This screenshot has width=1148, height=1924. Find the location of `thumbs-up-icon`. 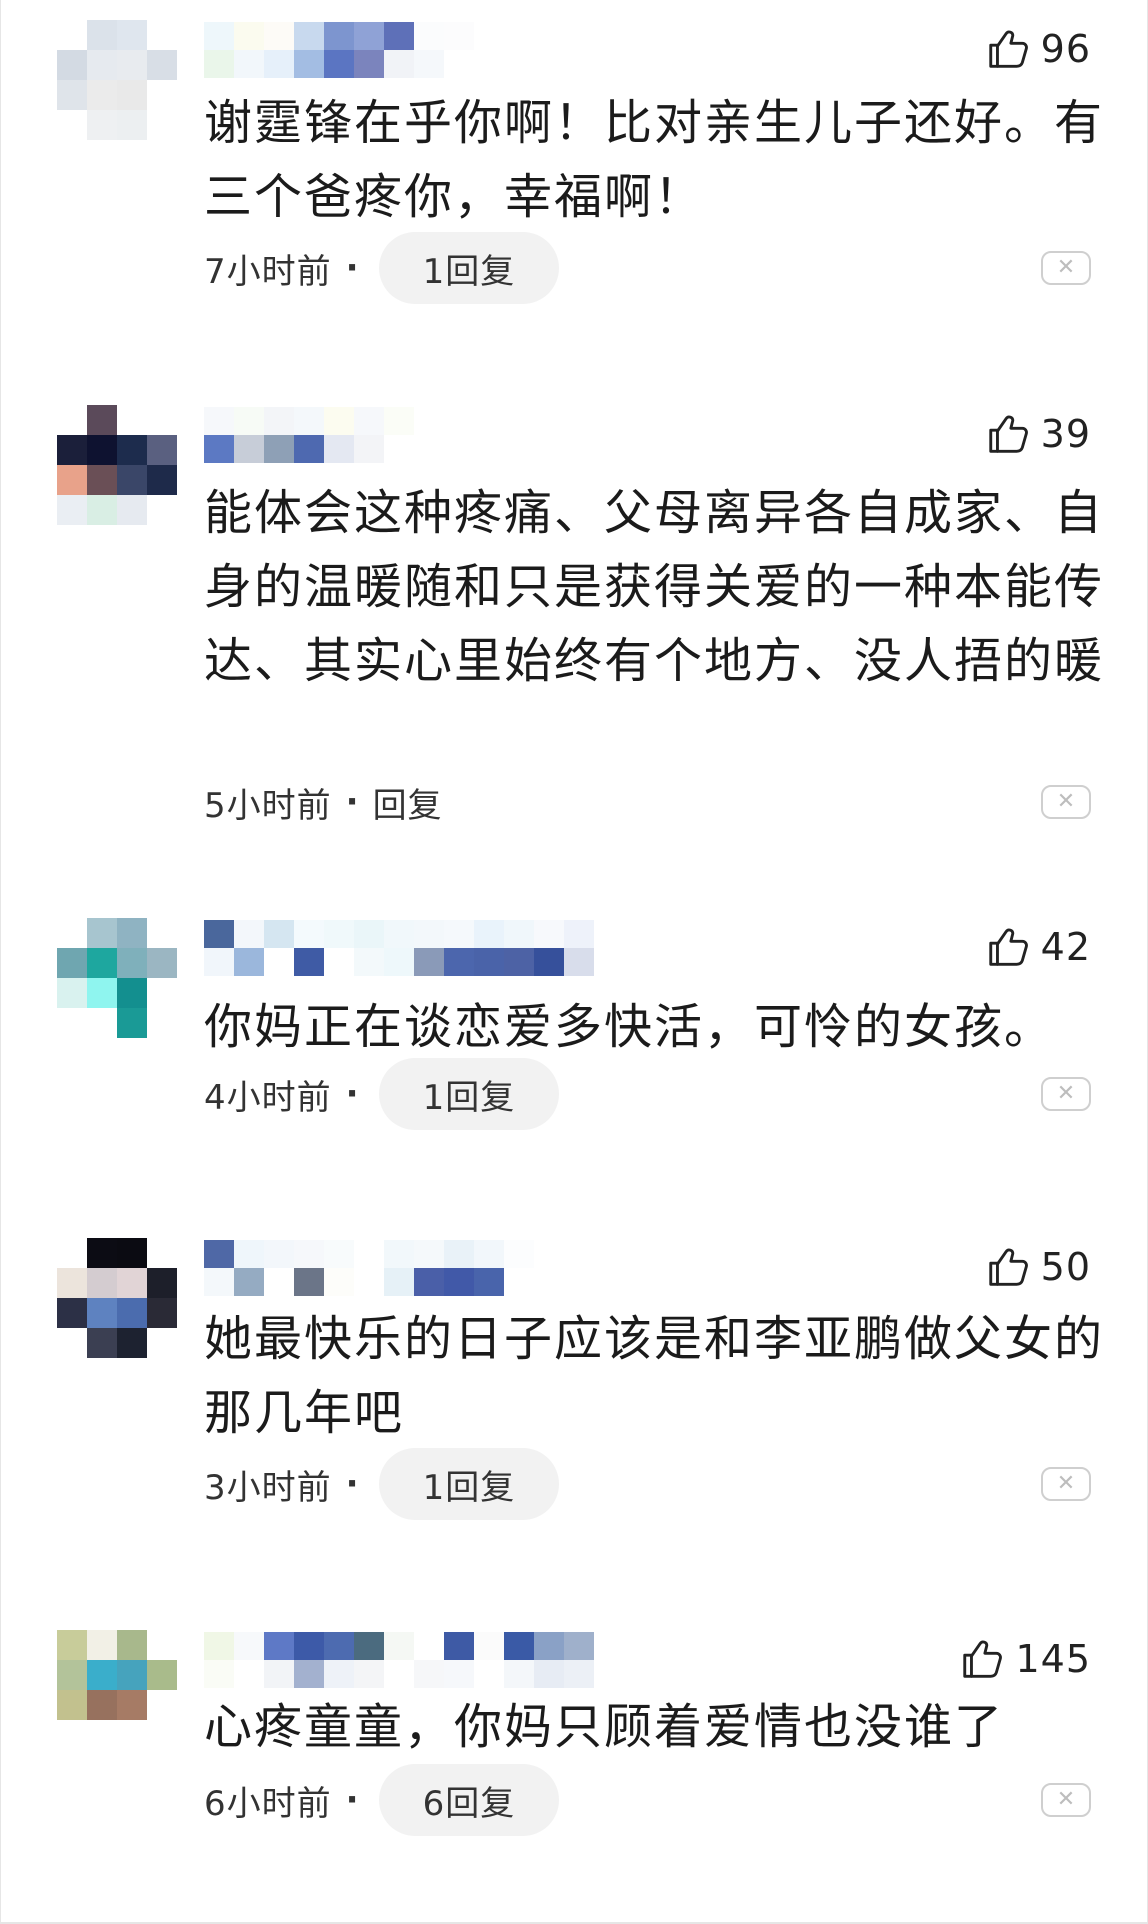

thumbs-up-icon is located at coordinates (1008, 947).